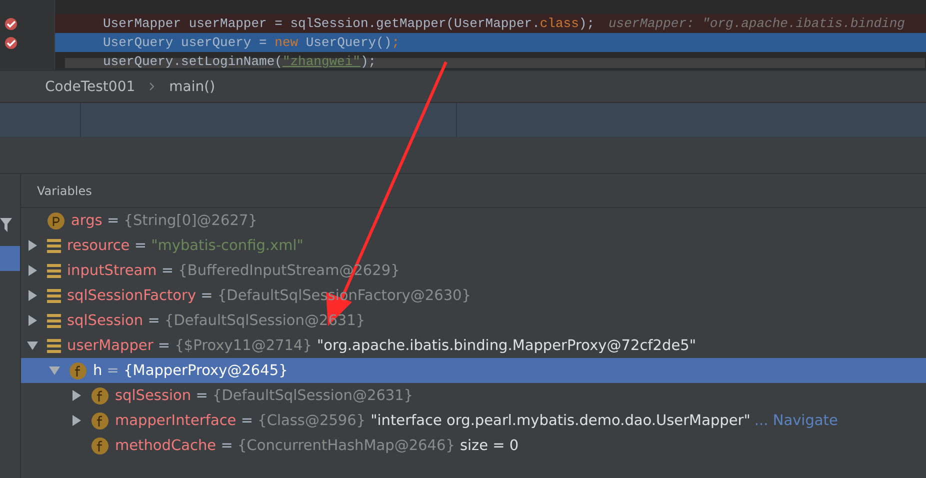 The height and width of the screenshot is (478, 926). What do you see at coordinates (192, 86) in the screenshot?
I see `breadcrumb-item: main()` at bounding box center [192, 86].